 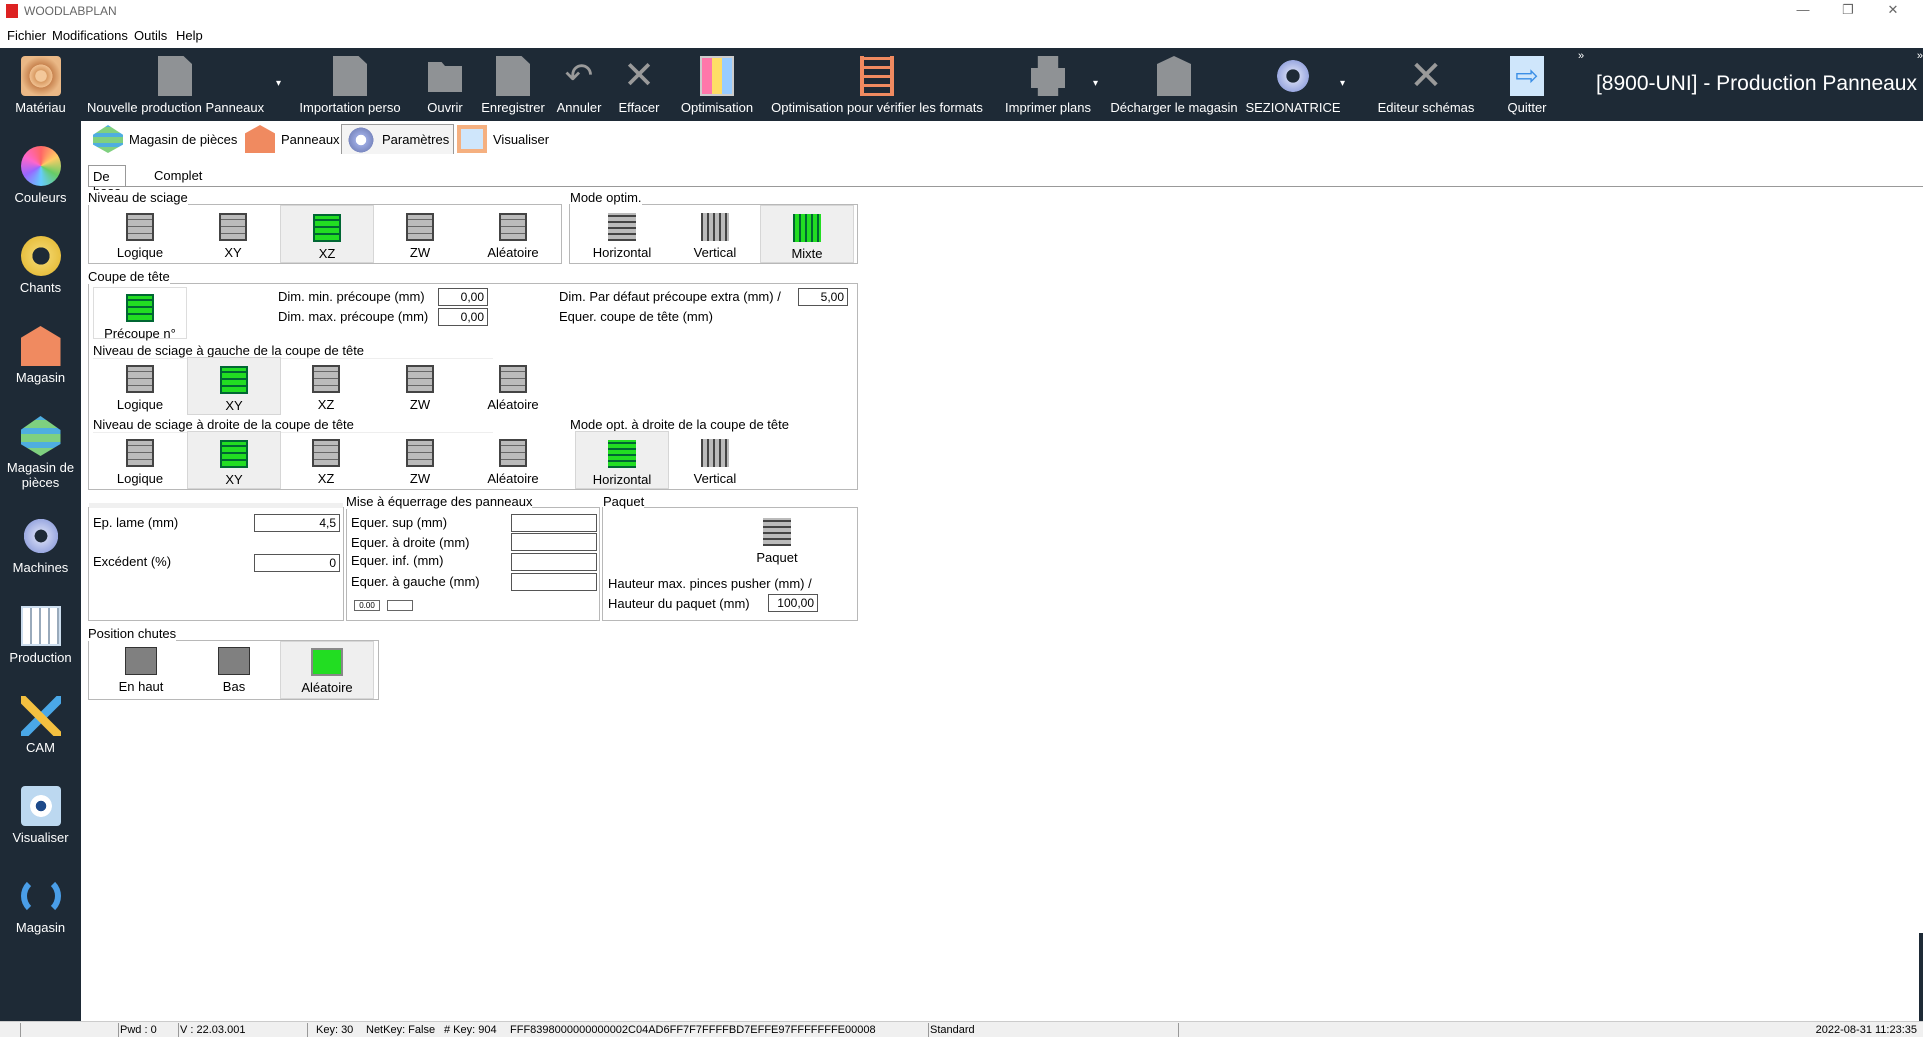 I want to click on gauche-zw-option: ZW, so click(x=420, y=386).